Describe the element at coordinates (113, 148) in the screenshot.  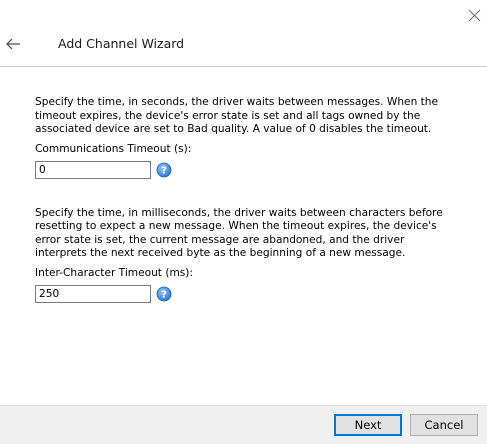
I see `communications-timeout-label: Communications Timeout (s):` at that location.